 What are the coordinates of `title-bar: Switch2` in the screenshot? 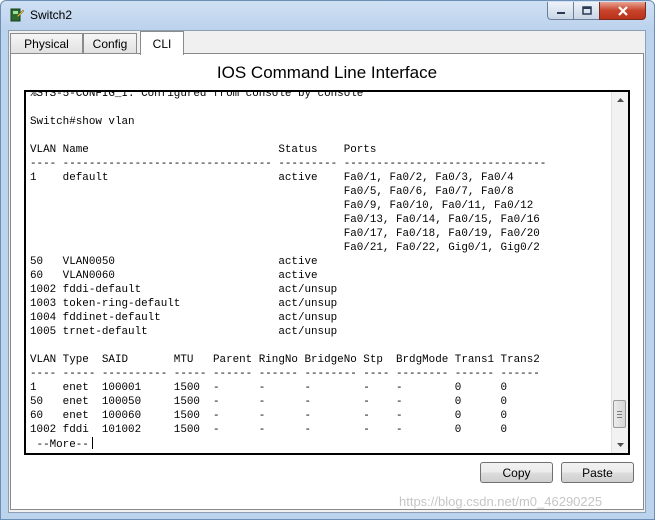 It's located at (327, 16).